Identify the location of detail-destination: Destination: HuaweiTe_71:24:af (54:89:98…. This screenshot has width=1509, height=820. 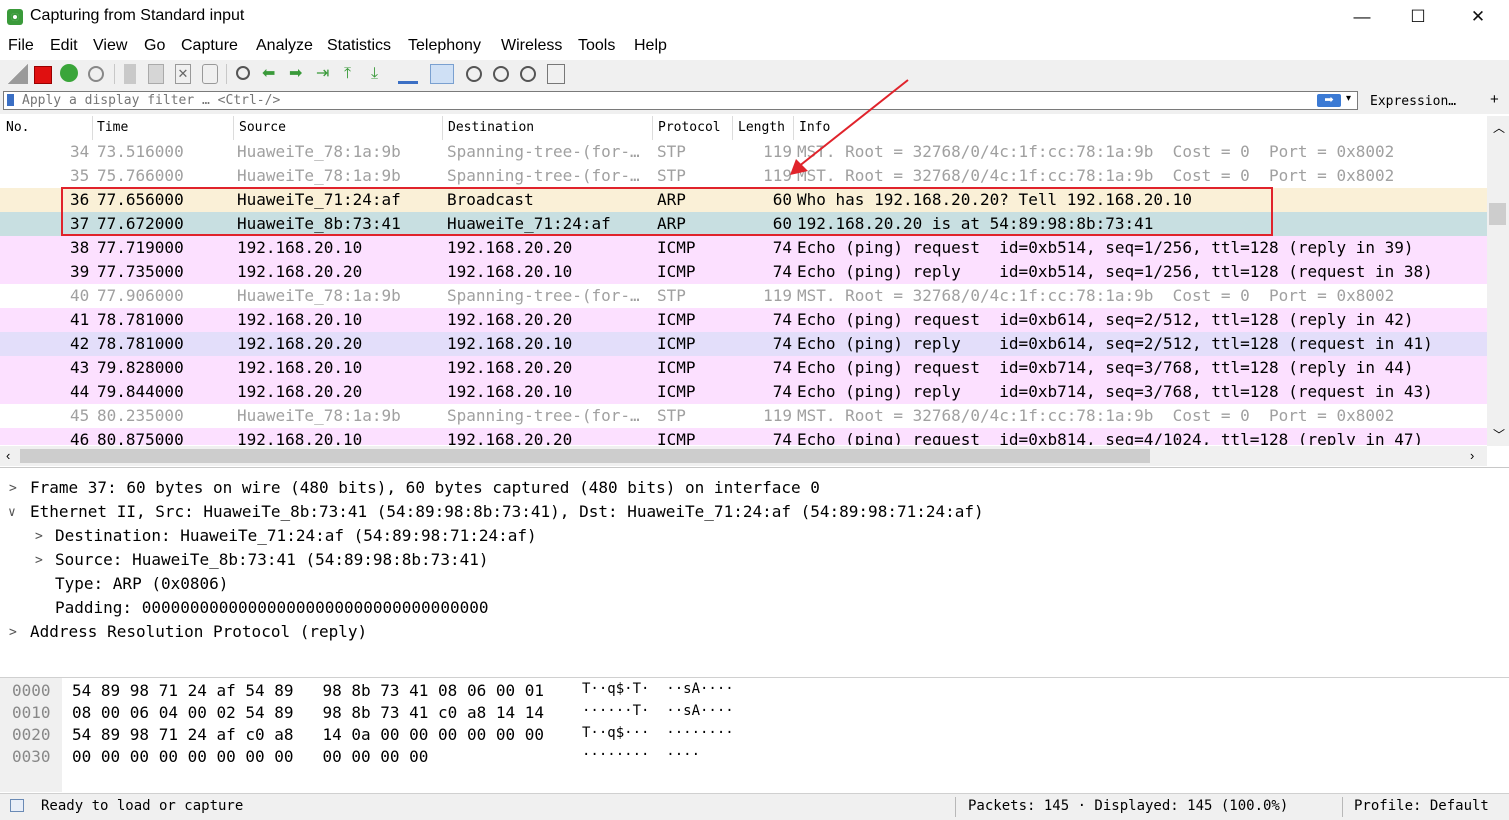
(296, 535).